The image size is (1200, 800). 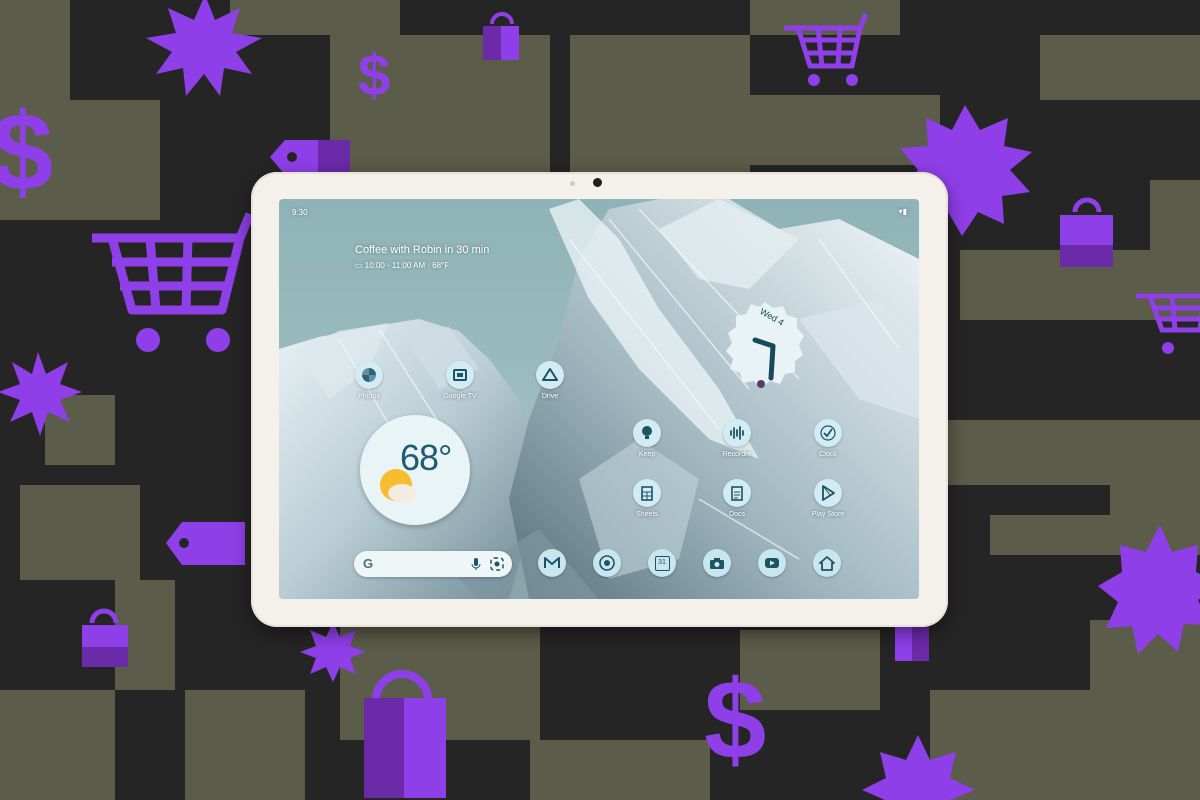 I want to click on app-drive: Drive, so click(x=550, y=386).